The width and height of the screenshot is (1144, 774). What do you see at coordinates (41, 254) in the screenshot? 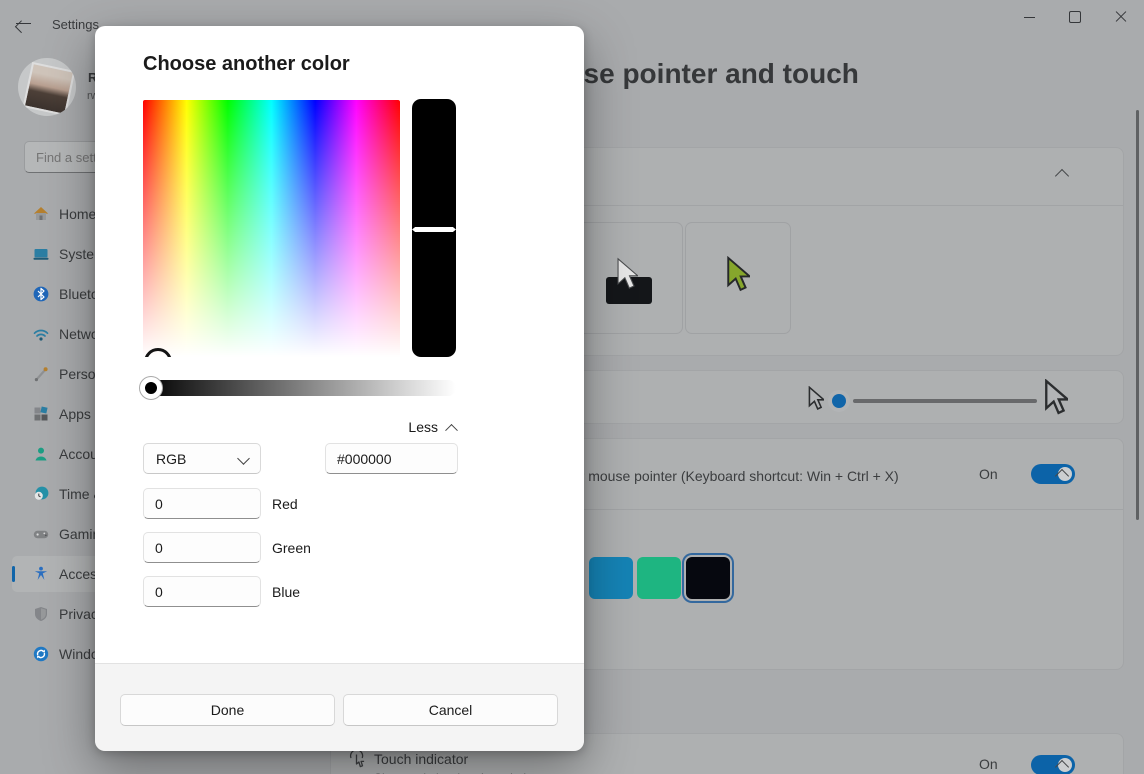
I see `system-icon` at bounding box center [41, 254].